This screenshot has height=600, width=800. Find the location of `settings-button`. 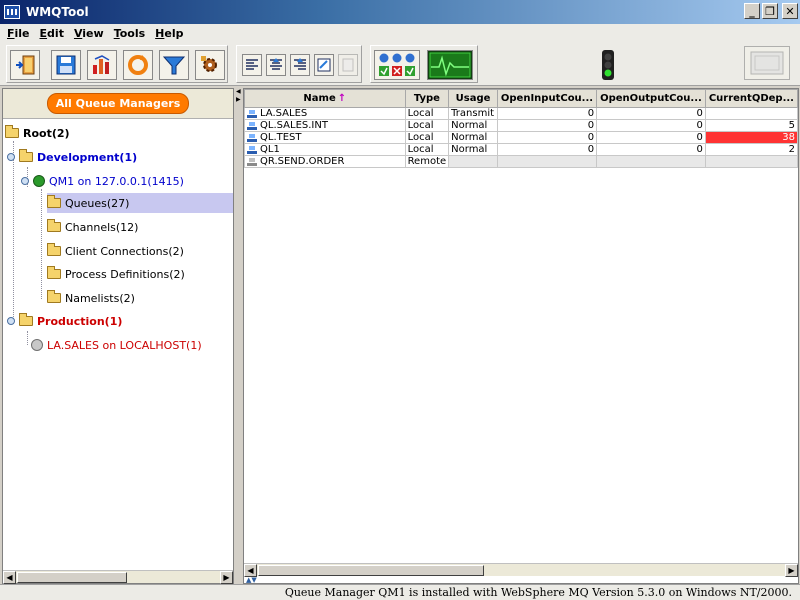

settings-button is located at coordinates (210, 65).